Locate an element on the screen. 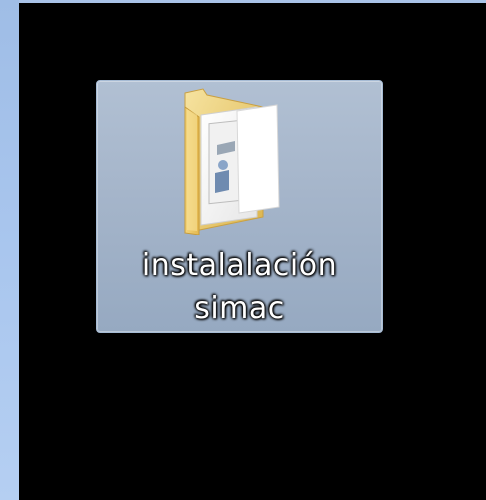  folder-icon is located at coordinates (232, 160).